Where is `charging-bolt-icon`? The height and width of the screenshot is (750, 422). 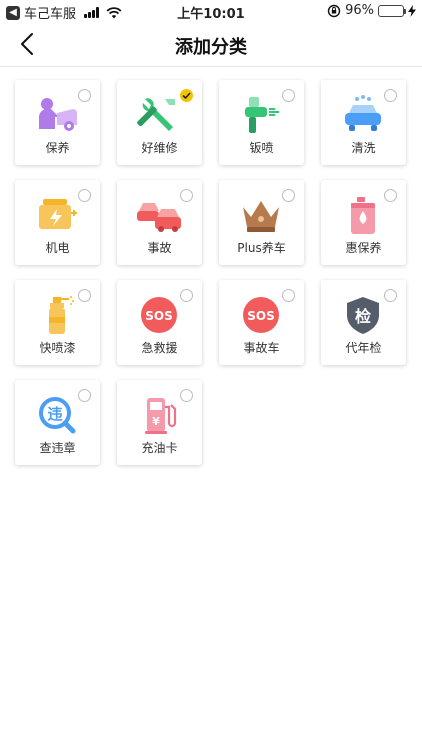 charging-bolt-icon is located at coordinates (412, 10).